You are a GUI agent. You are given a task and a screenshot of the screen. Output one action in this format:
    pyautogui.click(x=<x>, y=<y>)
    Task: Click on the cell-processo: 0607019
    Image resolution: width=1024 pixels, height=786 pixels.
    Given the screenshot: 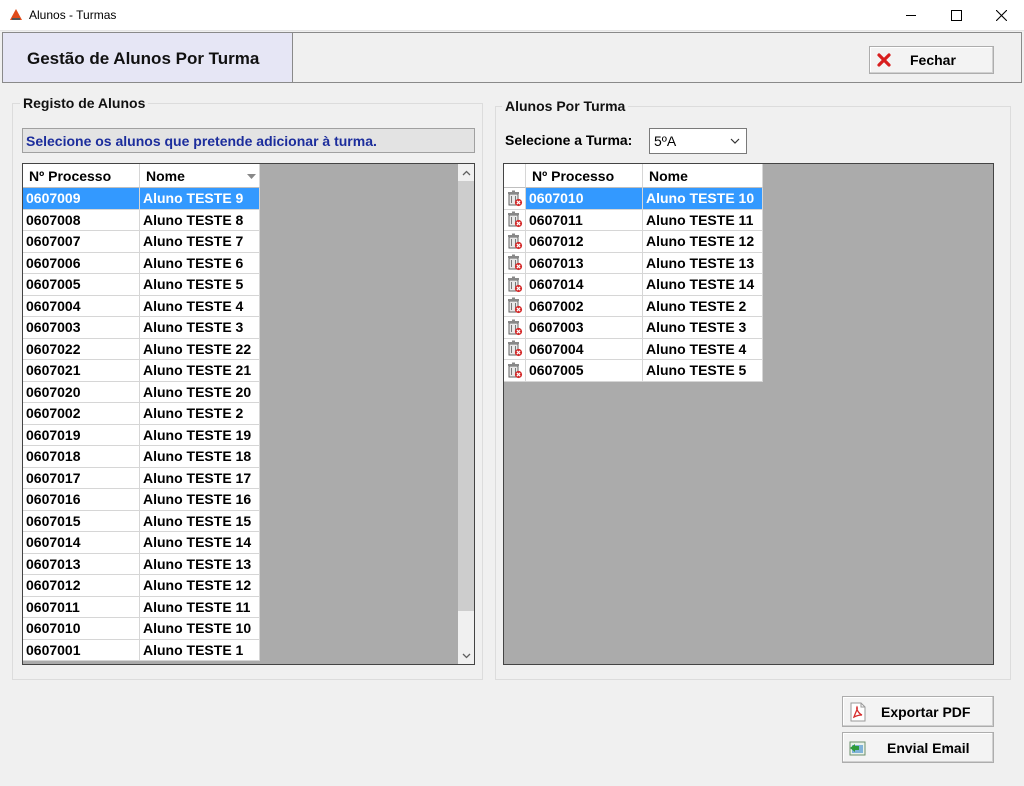 What is the action you would take?
    pyautogui.click(x=81, y=435)
    